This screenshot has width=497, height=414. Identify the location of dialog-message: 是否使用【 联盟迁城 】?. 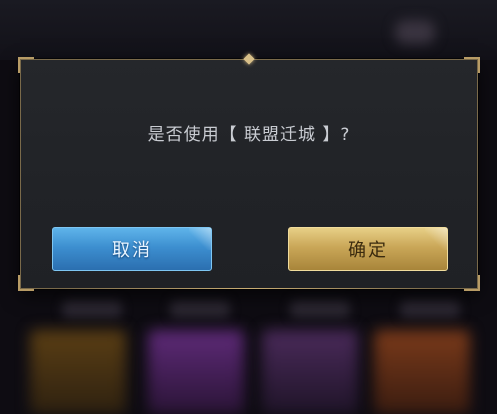
(249, 135).